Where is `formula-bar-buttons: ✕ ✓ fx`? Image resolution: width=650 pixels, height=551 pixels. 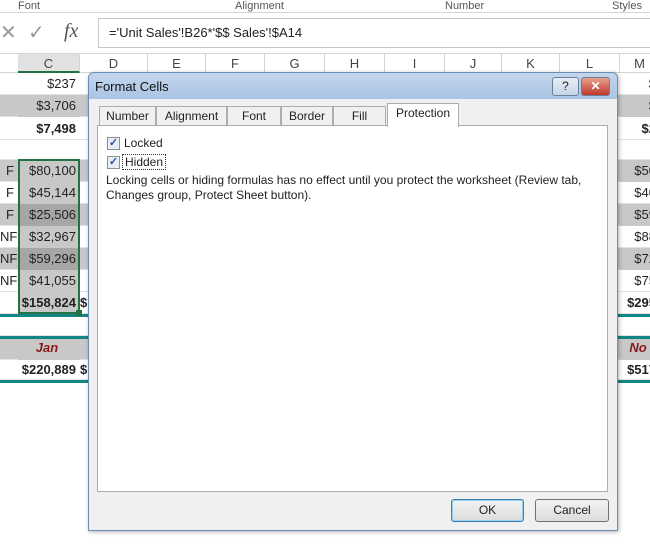
formula-bar-buttons: ✕ ✓ fx is located at coordinates (47, 34).